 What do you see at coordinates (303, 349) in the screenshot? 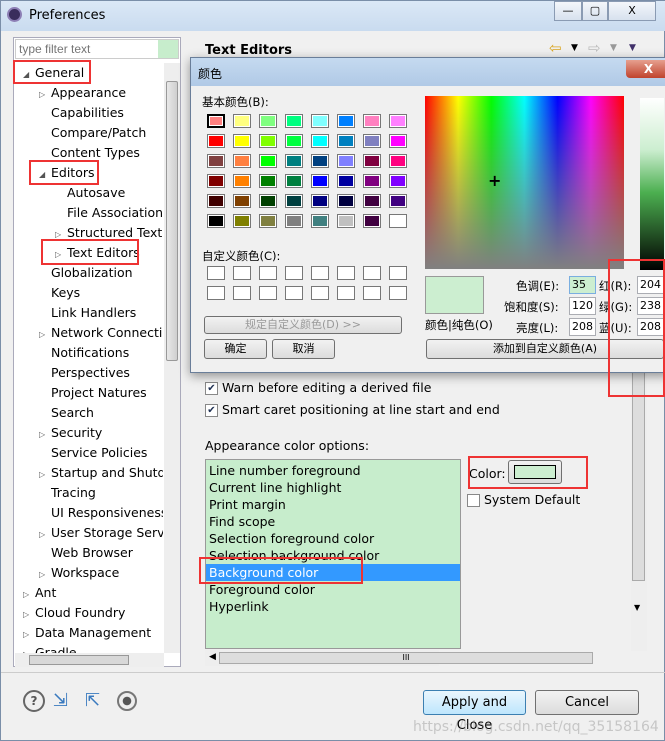
I see `dialog-cancel-button: 取消` at bounding box center [303, 349].